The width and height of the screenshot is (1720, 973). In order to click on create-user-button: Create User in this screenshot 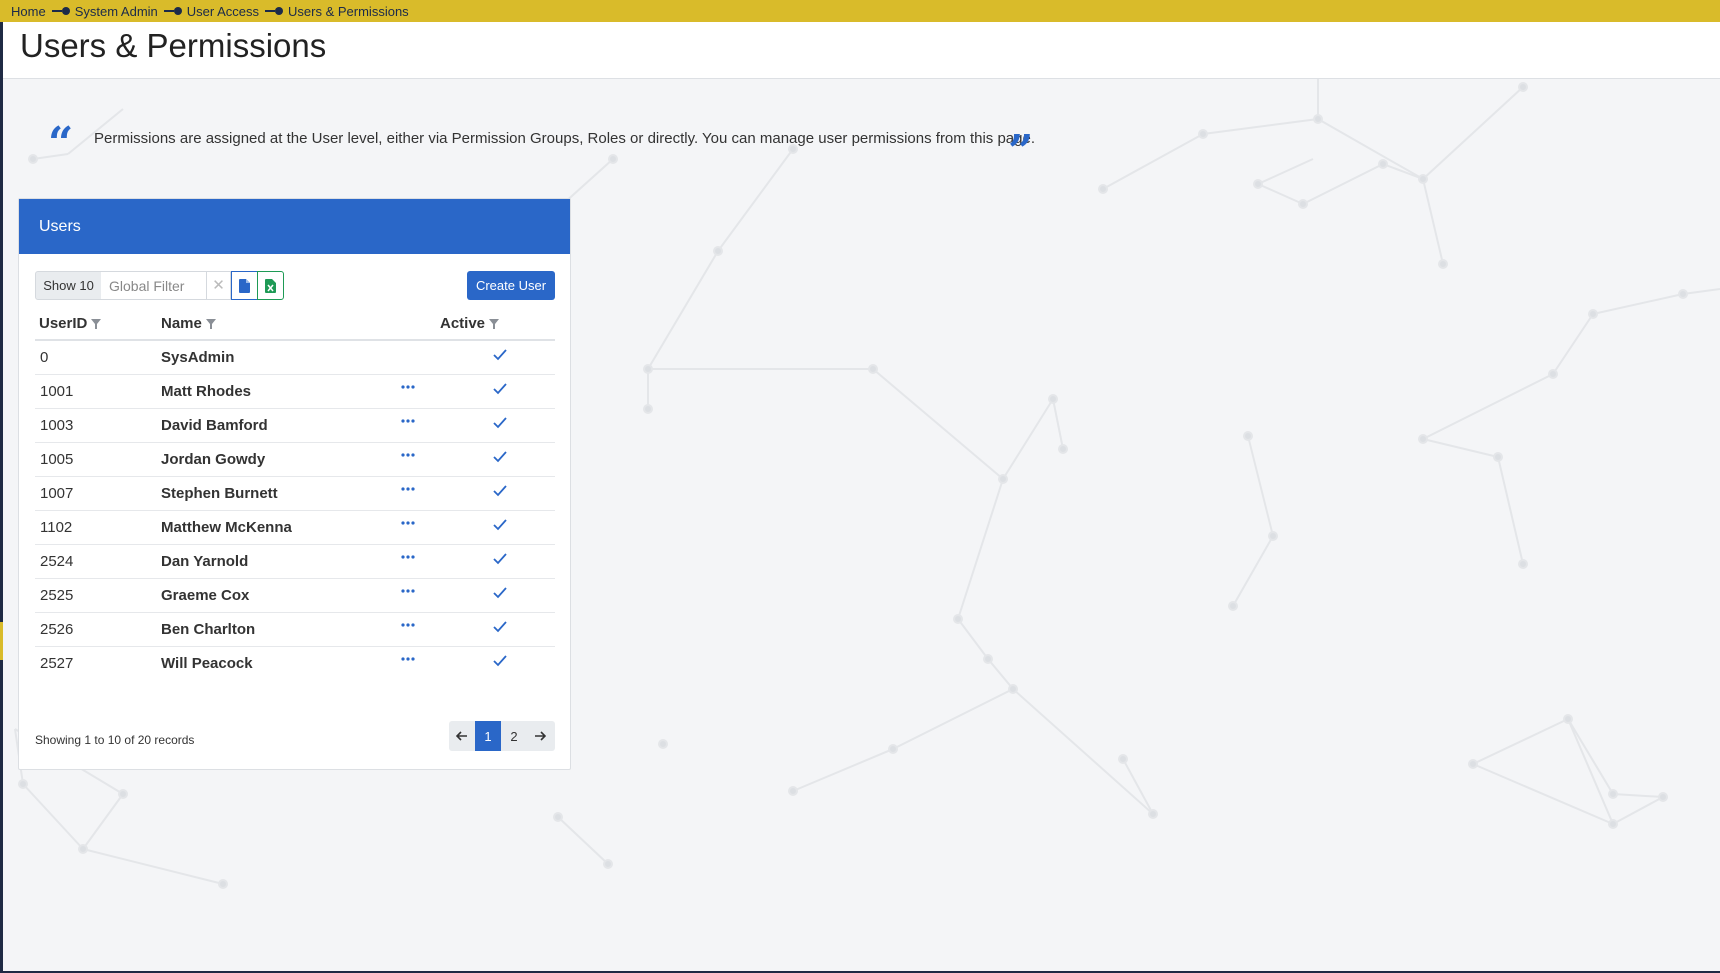, I will do `click(511, 285)`.